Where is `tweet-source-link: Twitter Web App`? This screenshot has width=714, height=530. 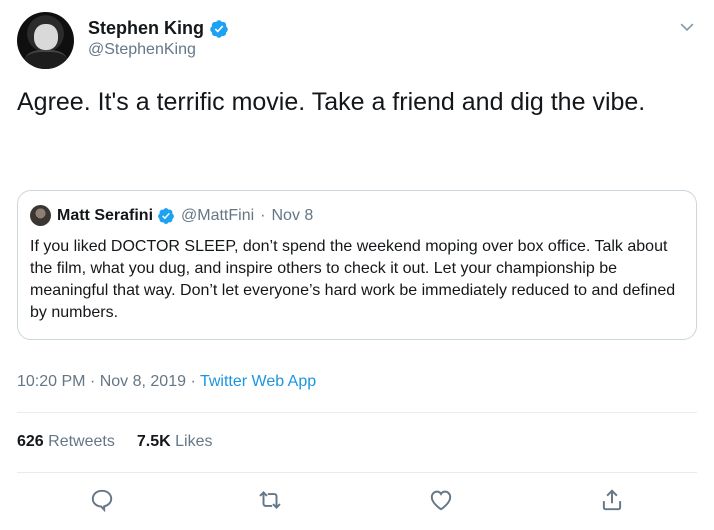 tweet-source-link: Twitter Web App is located at coordinates (258, 381).